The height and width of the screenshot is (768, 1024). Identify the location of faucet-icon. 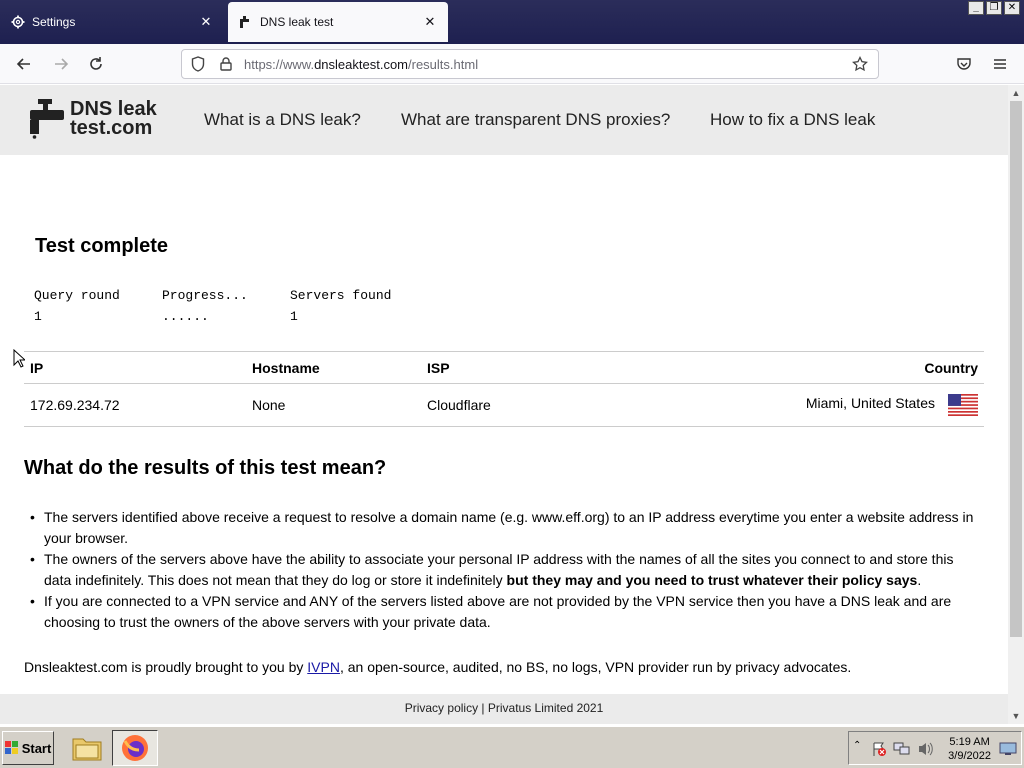
(246, 22).